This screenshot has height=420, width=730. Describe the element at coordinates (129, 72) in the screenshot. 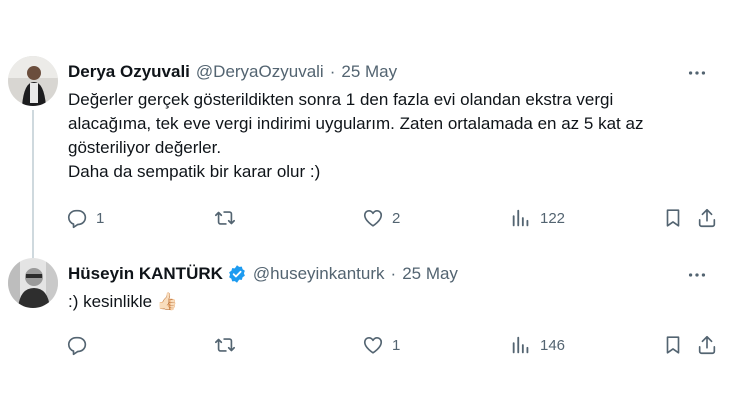

I see `display-name: Derya Ozyuvali` at that location.